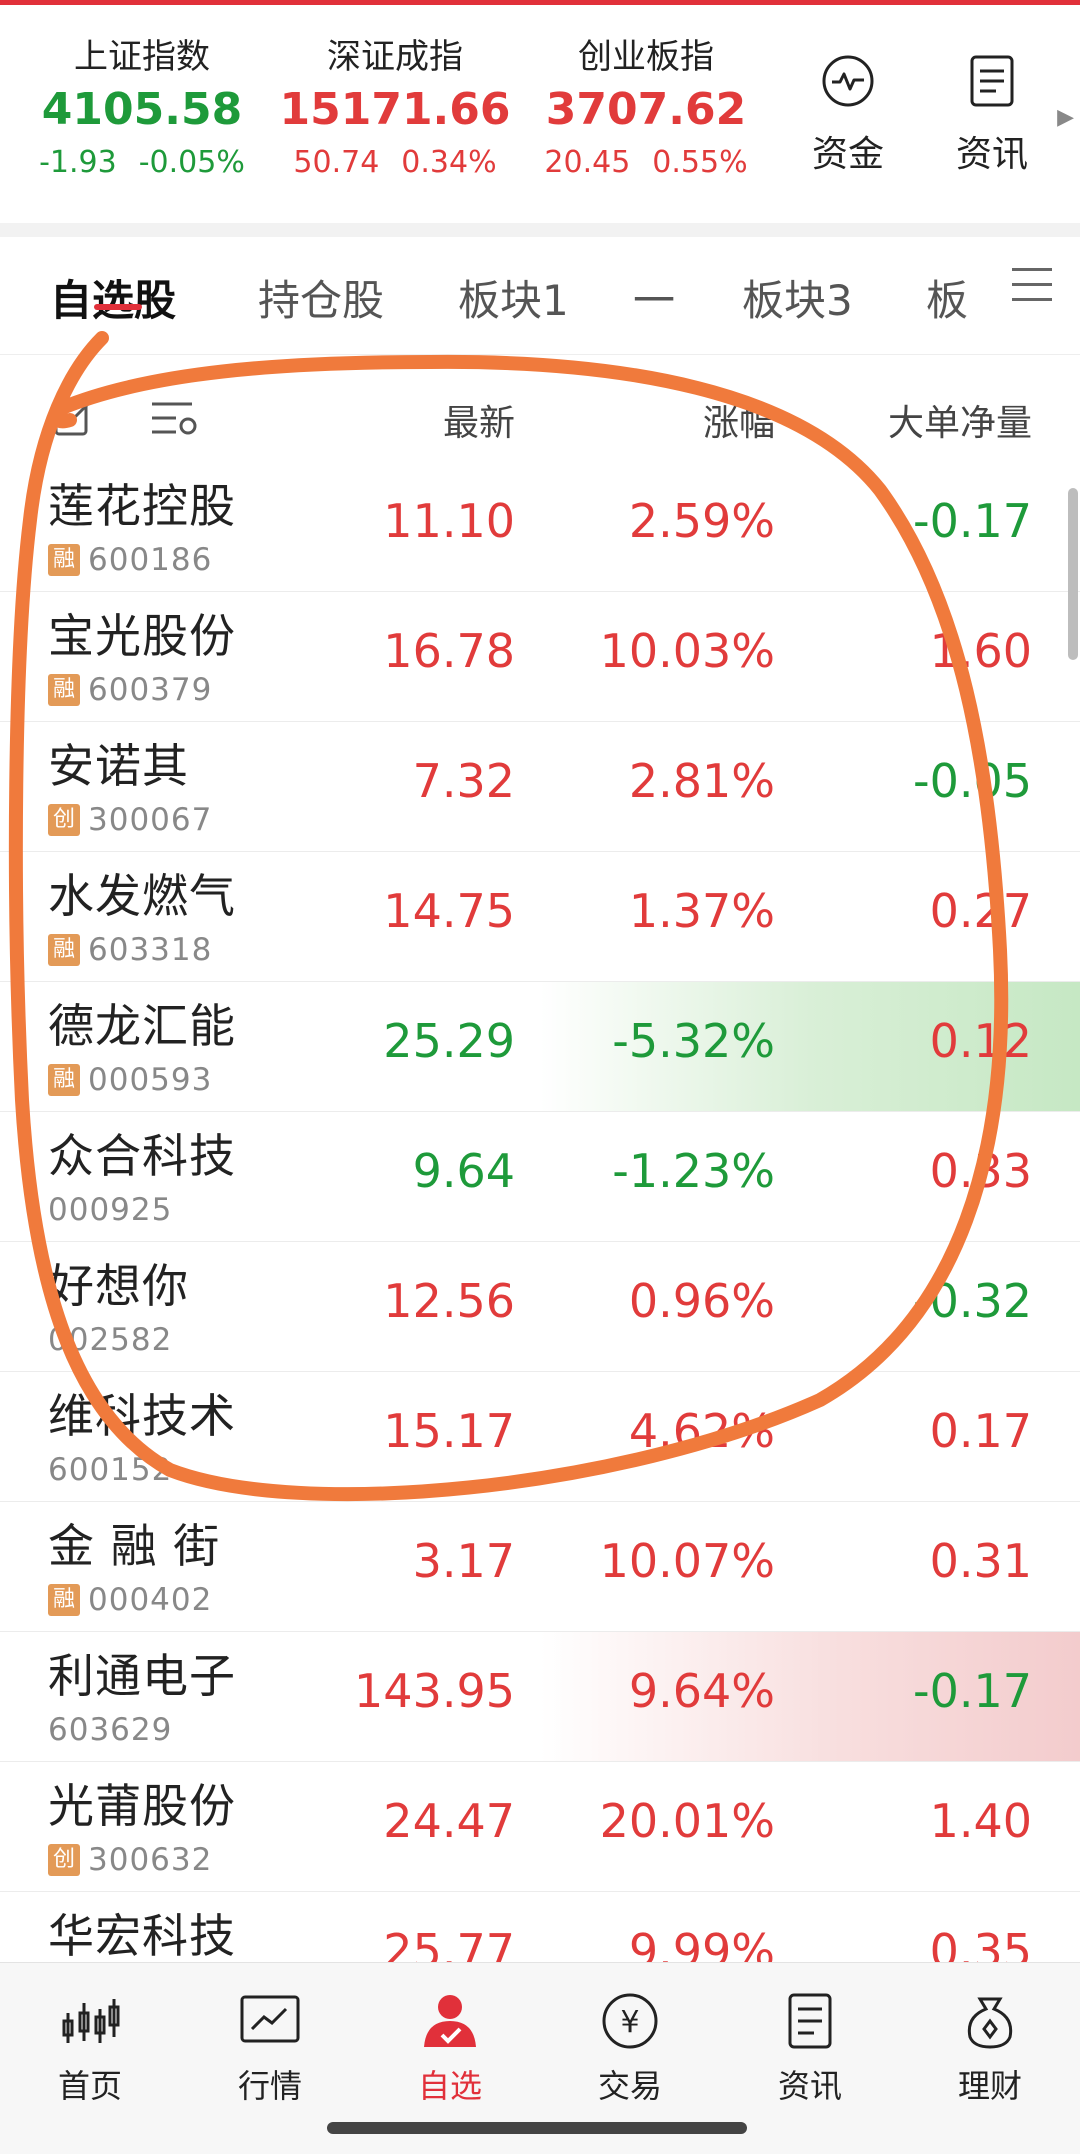 This screenshot has width=1080, height=2154. I want to click on tab-group: 一, so click(654, 297).